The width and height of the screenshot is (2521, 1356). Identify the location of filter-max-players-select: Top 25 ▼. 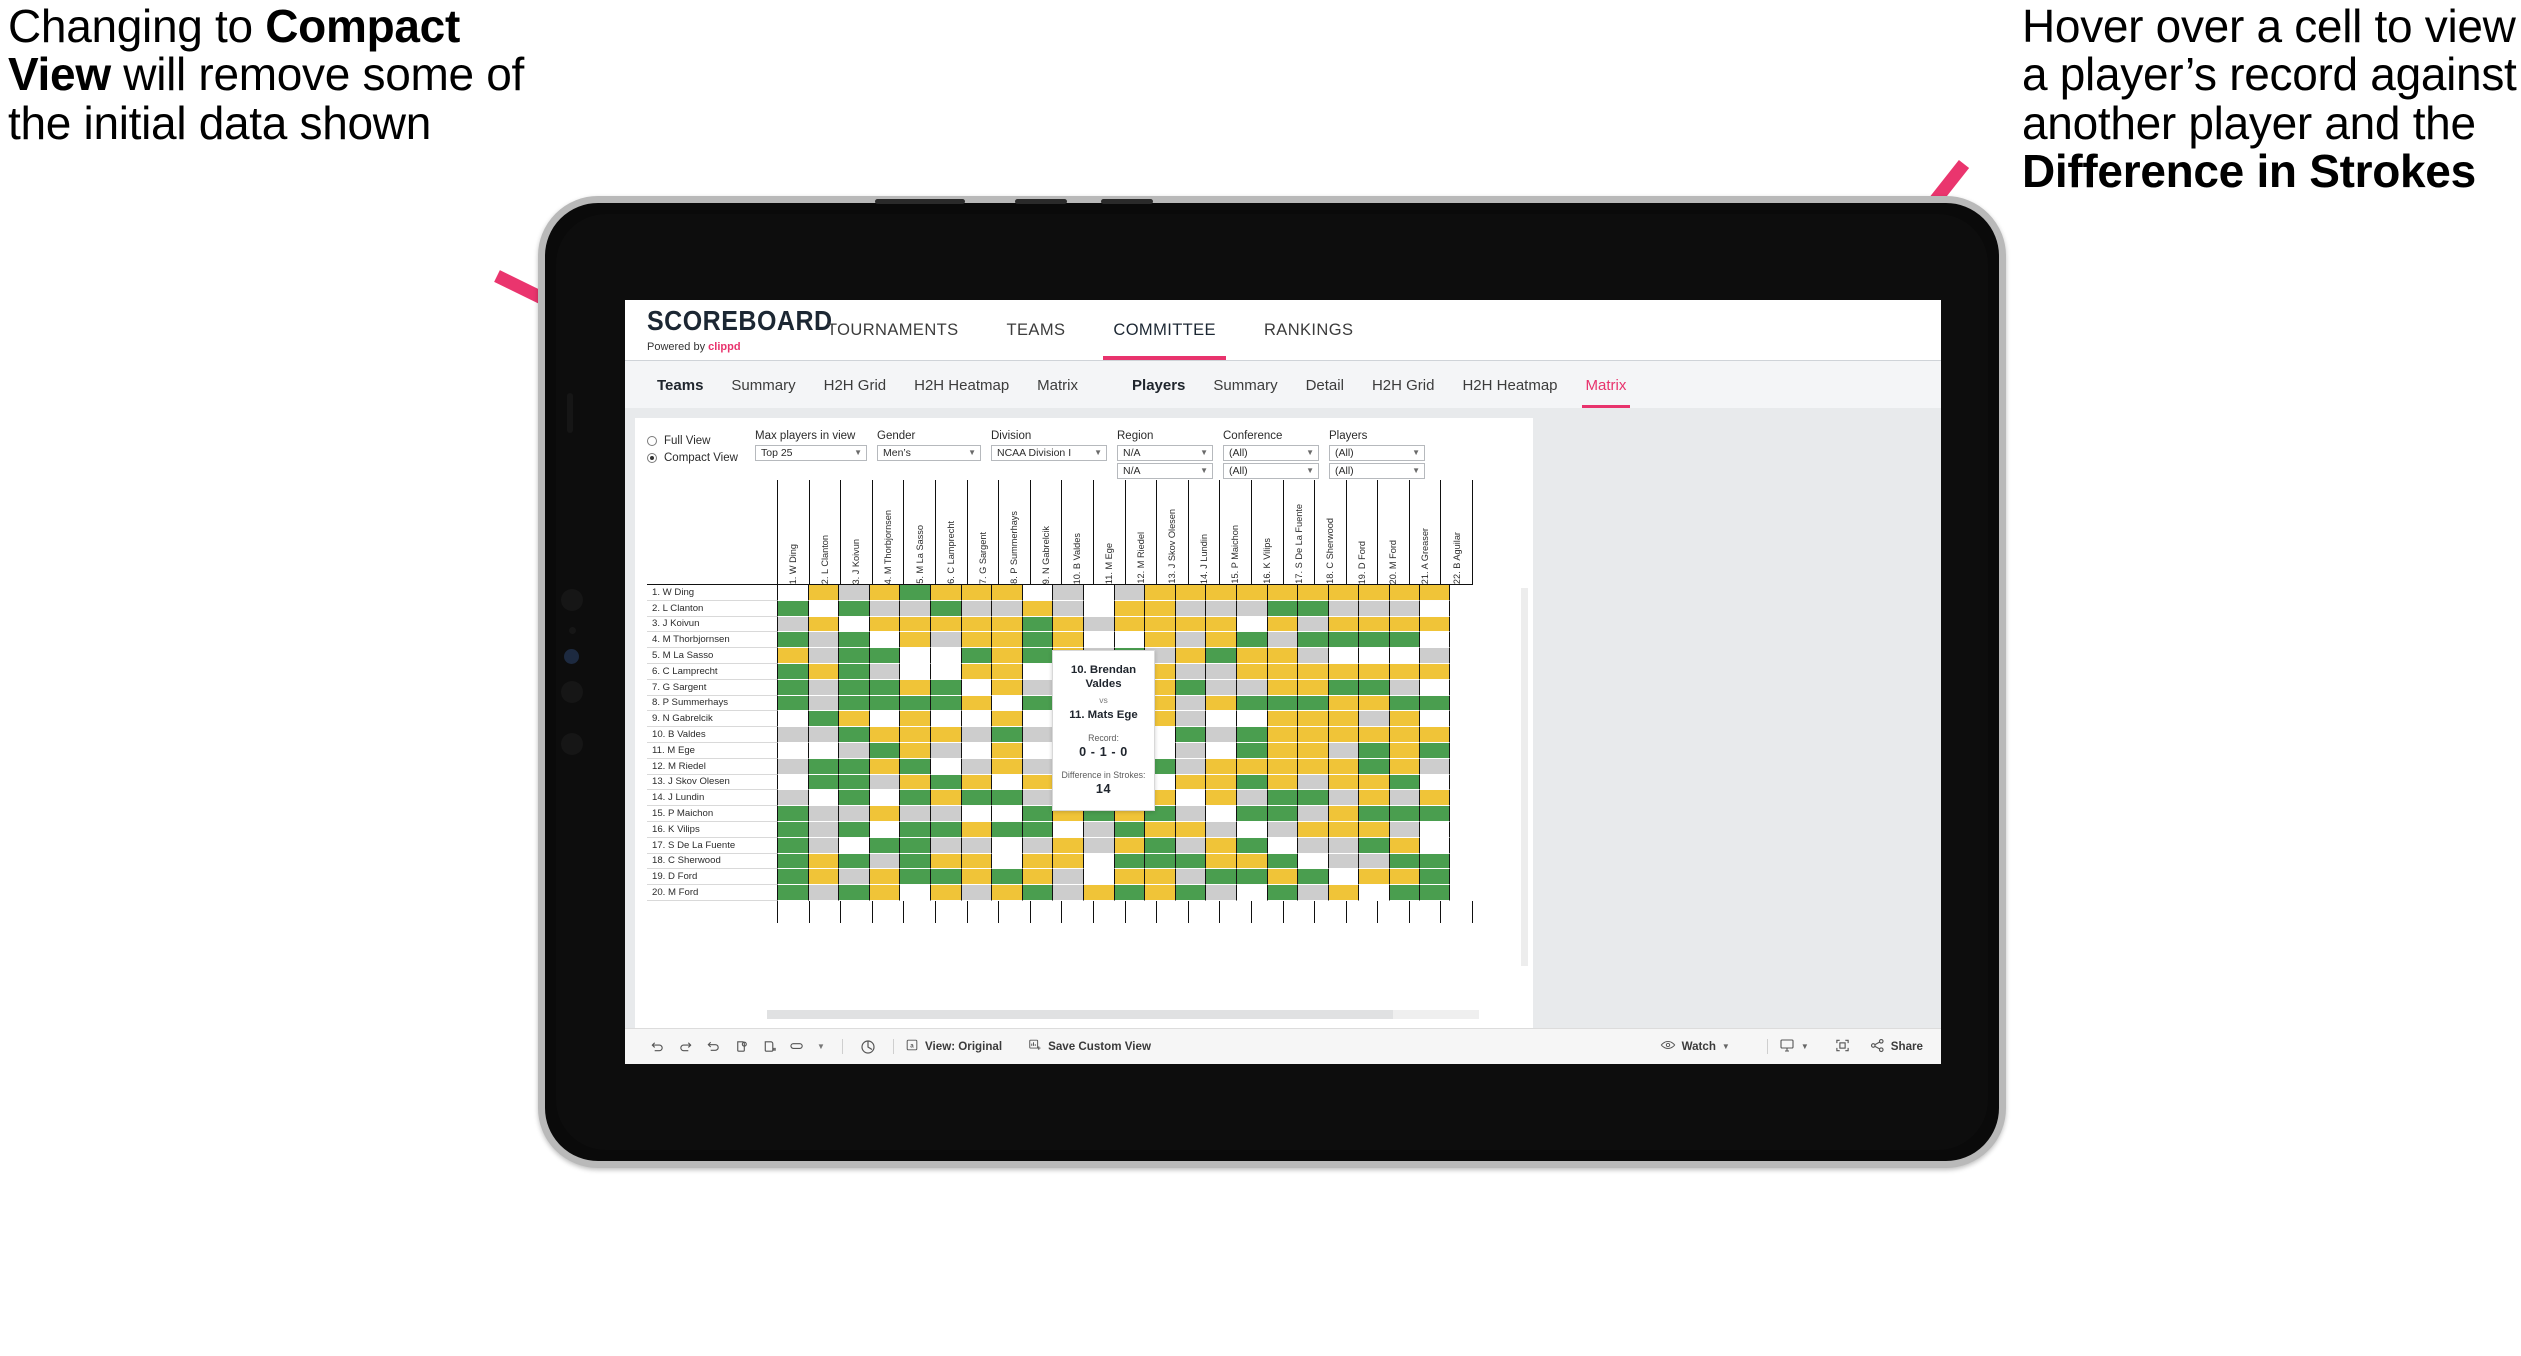
(811, 453).